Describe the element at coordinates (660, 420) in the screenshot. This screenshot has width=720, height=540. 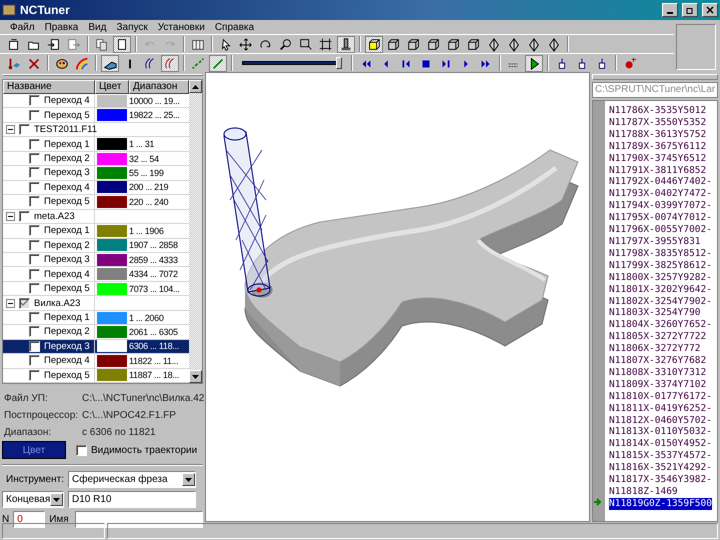
I see `code-line: N11812X-0460Y5702-` at that location.